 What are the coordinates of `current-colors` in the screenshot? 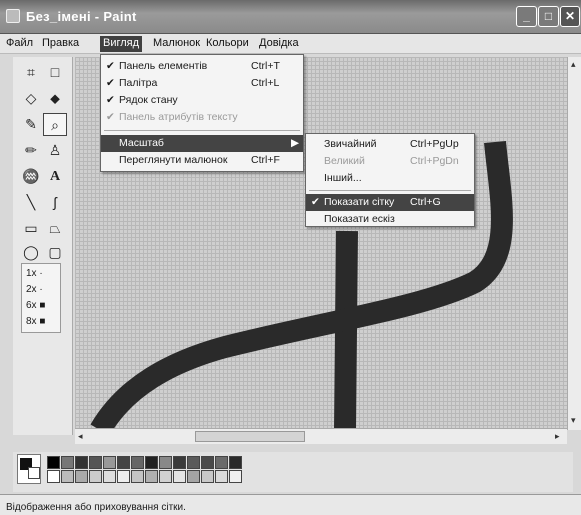 It's located at (29, 469).